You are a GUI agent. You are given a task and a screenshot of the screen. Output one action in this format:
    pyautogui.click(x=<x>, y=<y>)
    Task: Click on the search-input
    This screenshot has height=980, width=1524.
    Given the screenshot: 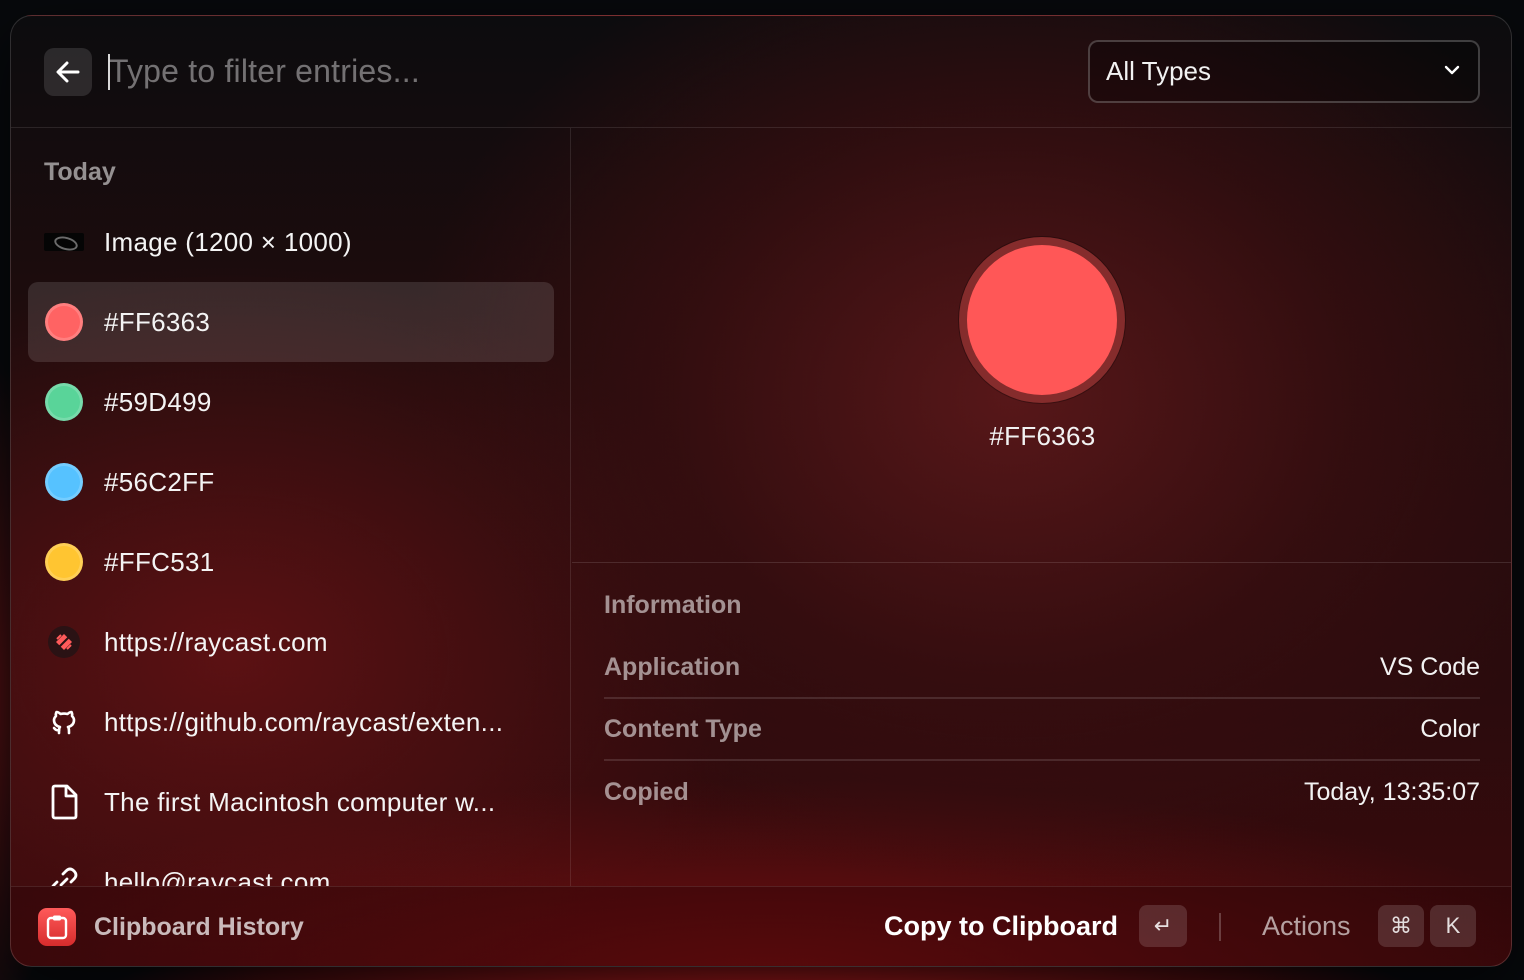 What is the action you would take?
    pyautogui.click(x=559, y=71)
    